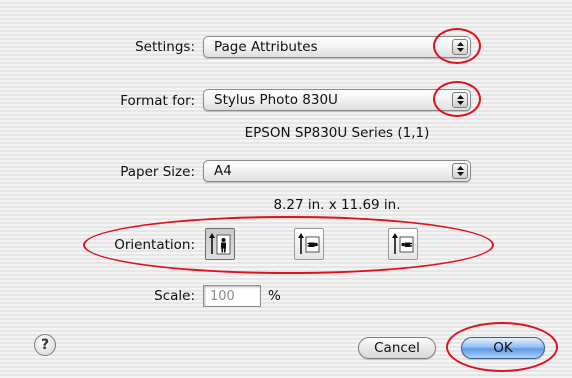 Image resolution: width=572 pixels, height=378 pixels. I want to click on format-for-popup: Stylus Photo 830U, so click(337, 100).